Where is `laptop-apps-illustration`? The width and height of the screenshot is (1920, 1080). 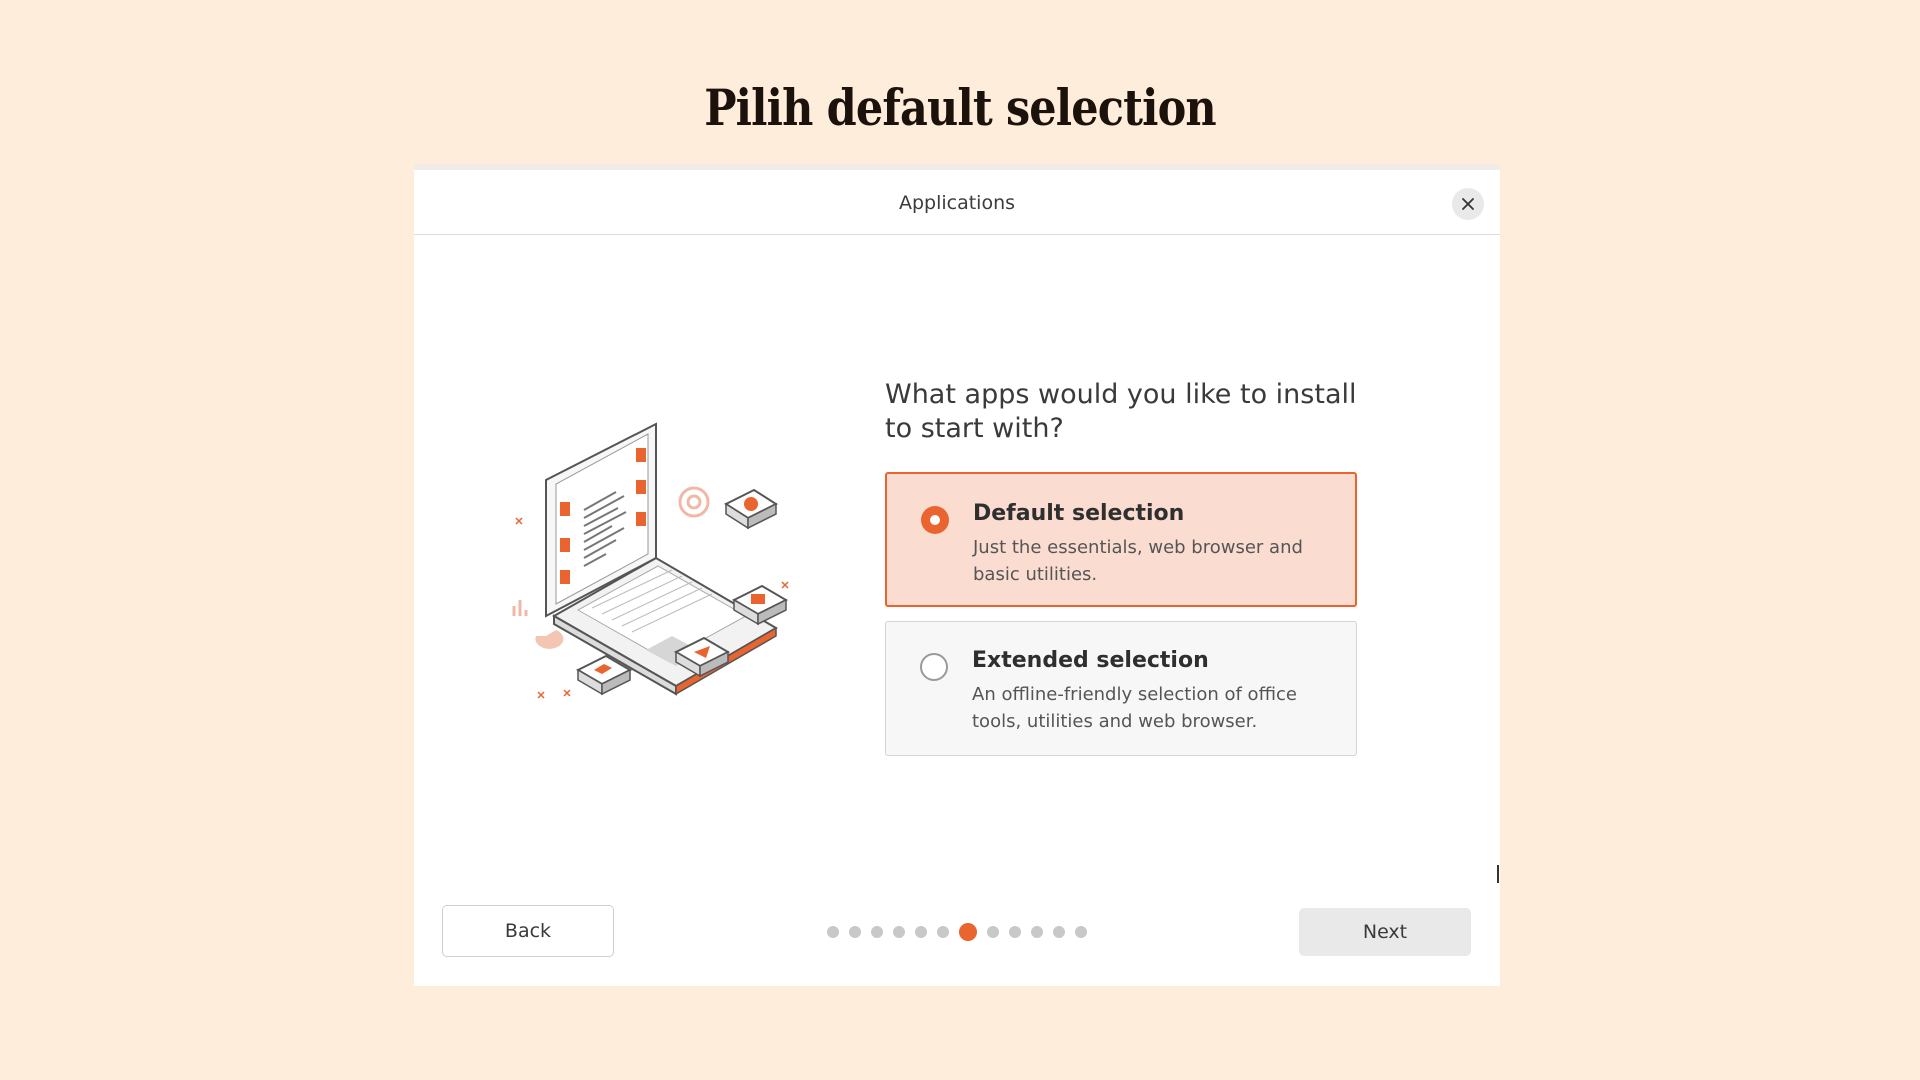 laptop-apps-illustration is located at coordinates (650, 560).